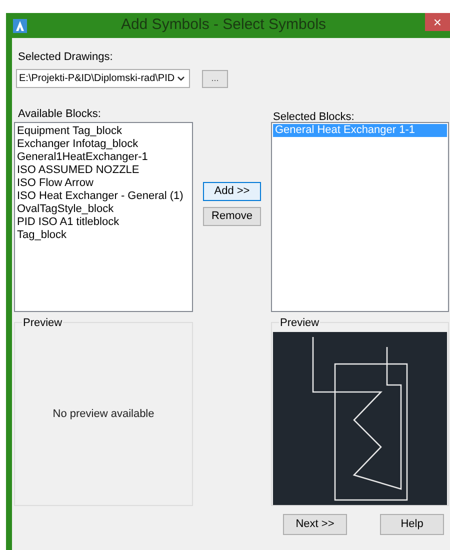 This screenshot has width=450, height=550. I want to click on chevron-down-icon, so click(181, 79).